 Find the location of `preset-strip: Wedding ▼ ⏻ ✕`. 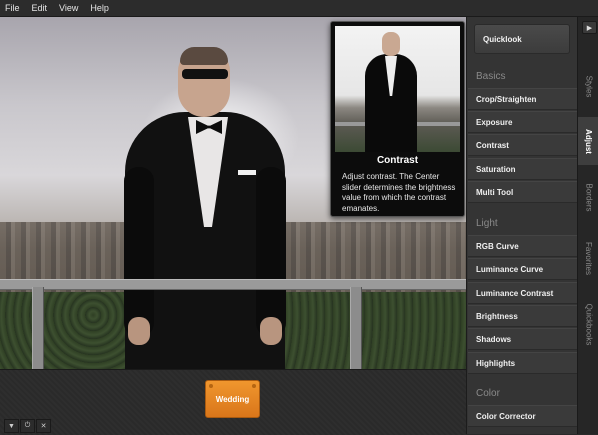

preset-strip: Wedding ▼ ⏻ ✕ is located at coordinates (233, 402).